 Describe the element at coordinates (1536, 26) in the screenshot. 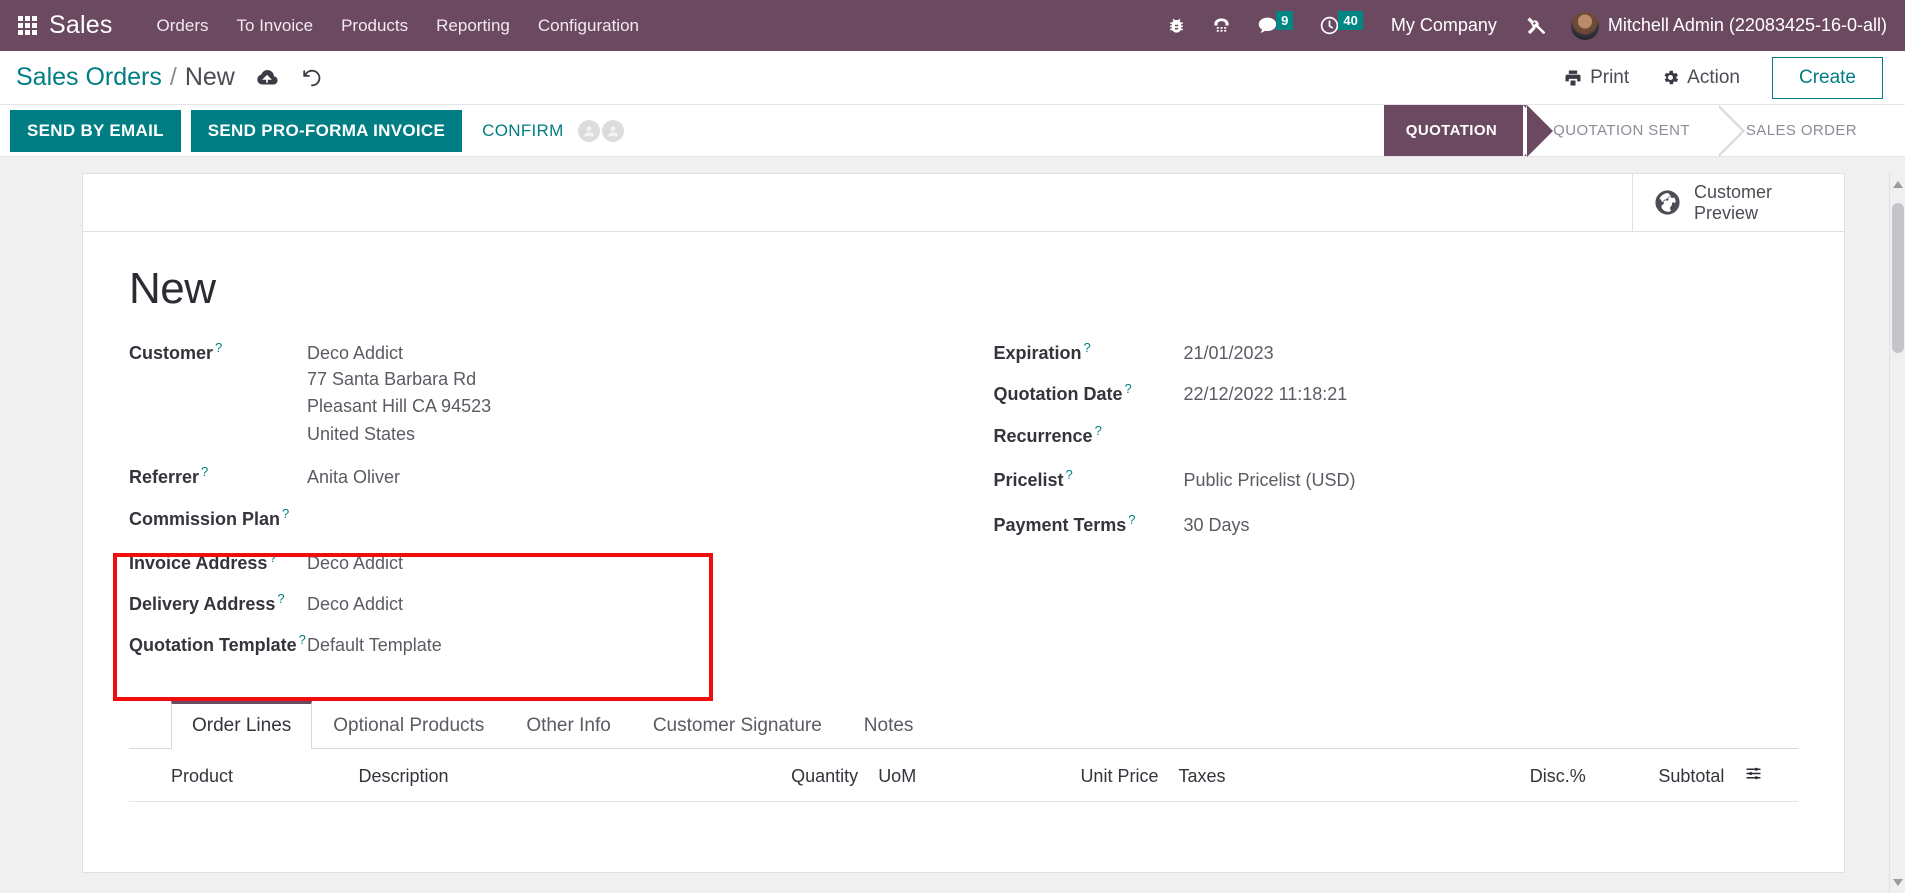

I see `tools-wrench-icon` at that location.